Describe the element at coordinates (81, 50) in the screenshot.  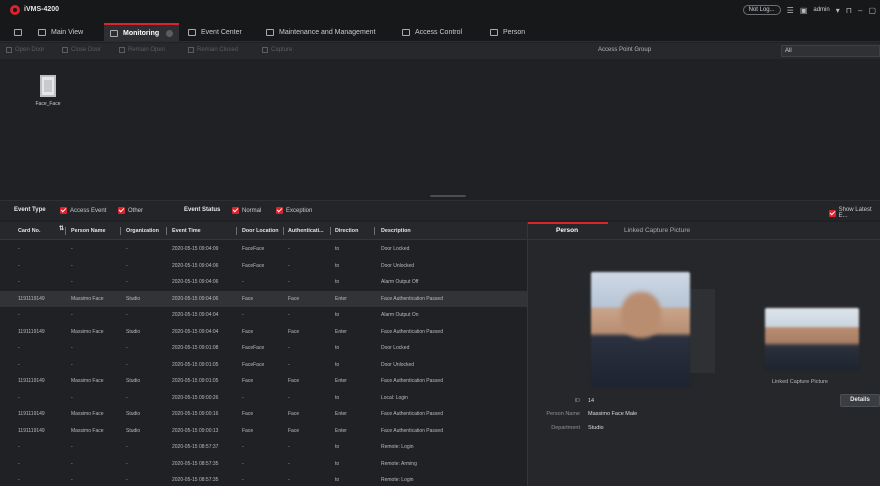
I see `close-door-button: Close Door` at that location.